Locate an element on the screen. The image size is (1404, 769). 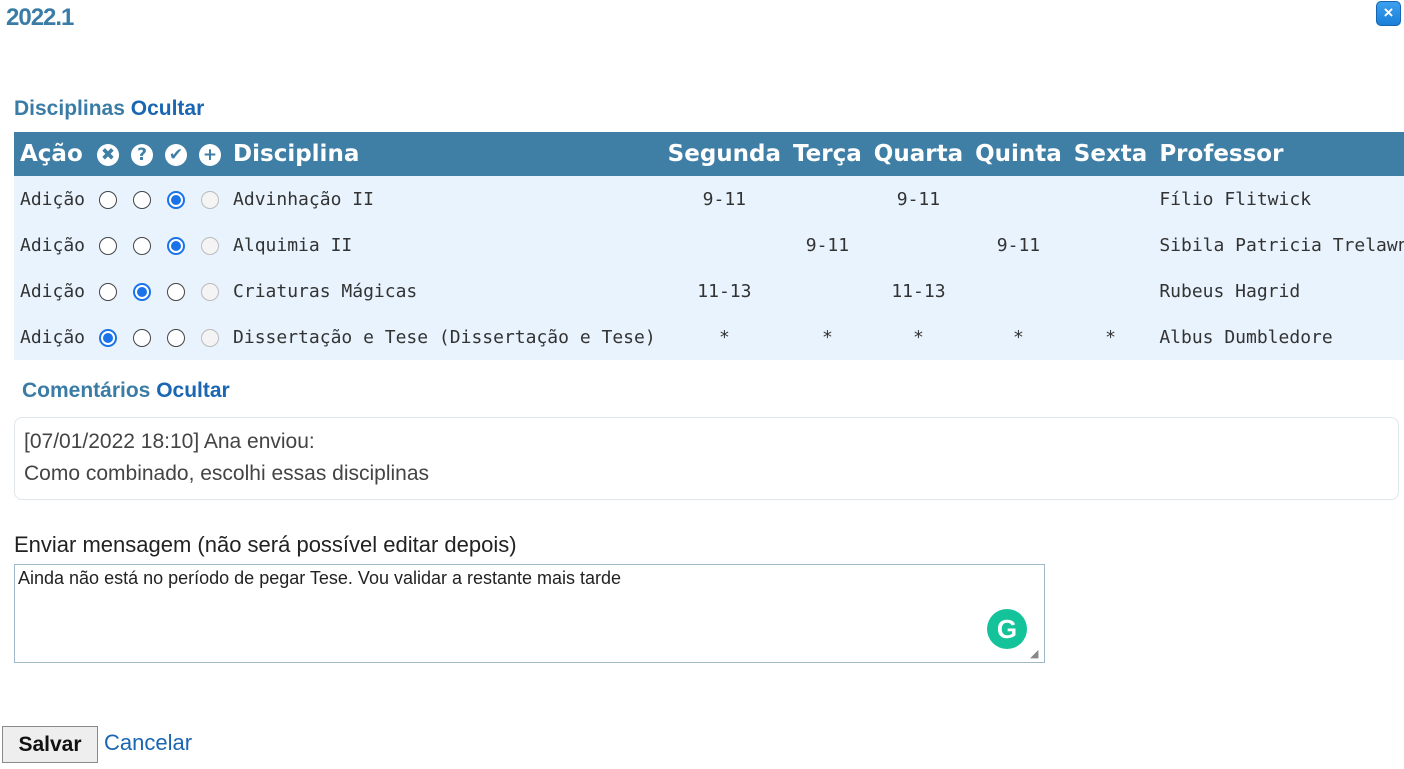
row-professor: Rubeus Hagrid is located at coordinates (1278, 291).